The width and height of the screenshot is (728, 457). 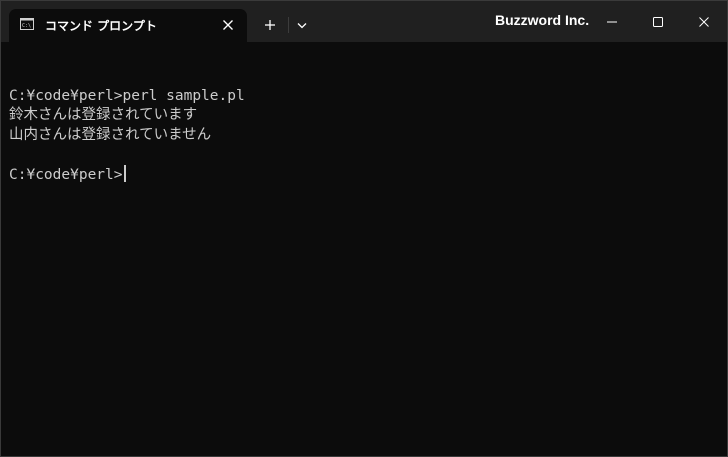 What do you see at coordinates (103, 115) in the screenshot?
I see `terminal-line: 鈴木さんは登録されています` at bounding box center [103, 115].